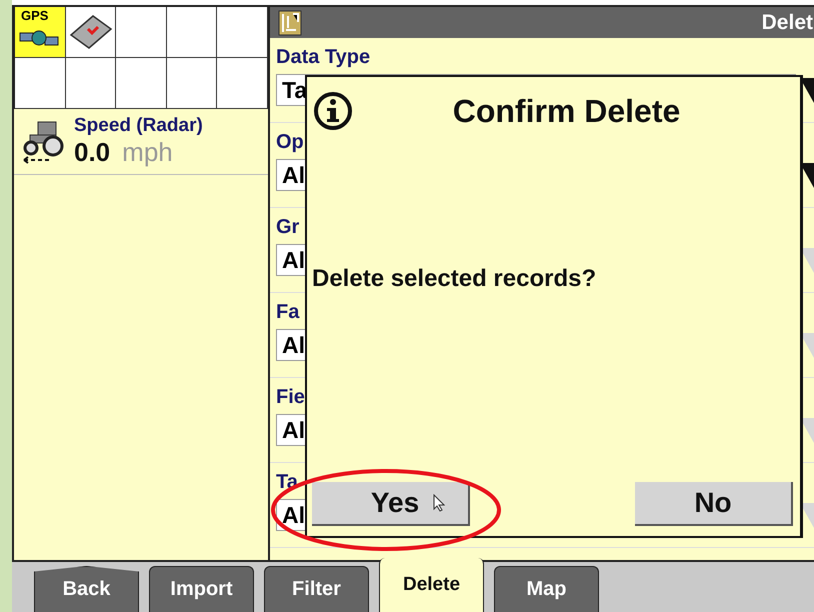 This screenshot has height=612, width=814. What do you see at coordinates (92, 152) in the screenshot?
I see `speed-value: 0.0` at bounding box center [92, 152].